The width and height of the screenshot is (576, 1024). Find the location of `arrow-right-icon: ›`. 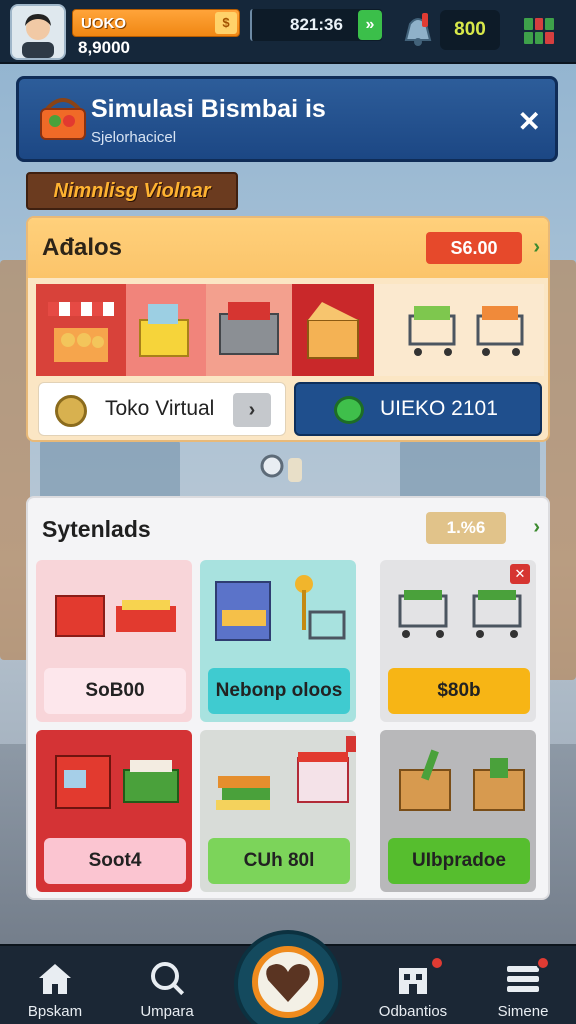

arrow-right-icon: › is located at coordinates (252, 410).